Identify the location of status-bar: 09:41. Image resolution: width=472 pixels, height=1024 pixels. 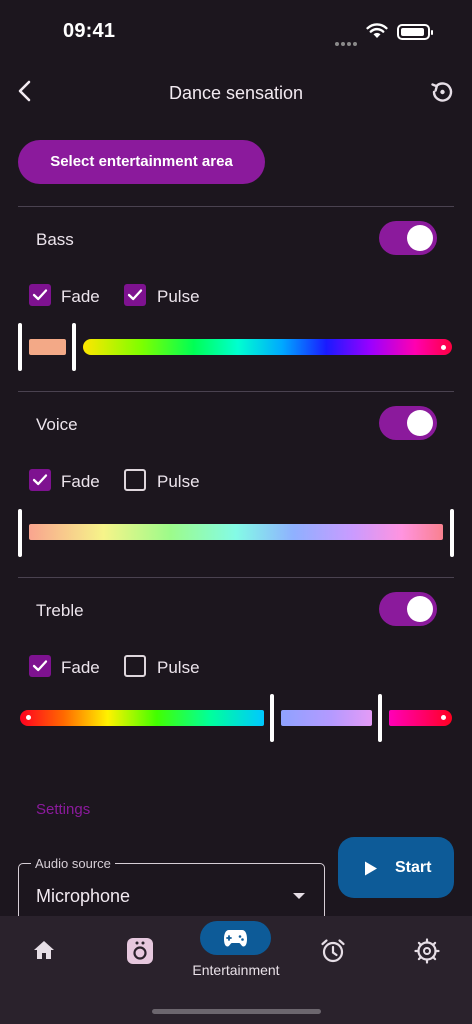
(236, 31).